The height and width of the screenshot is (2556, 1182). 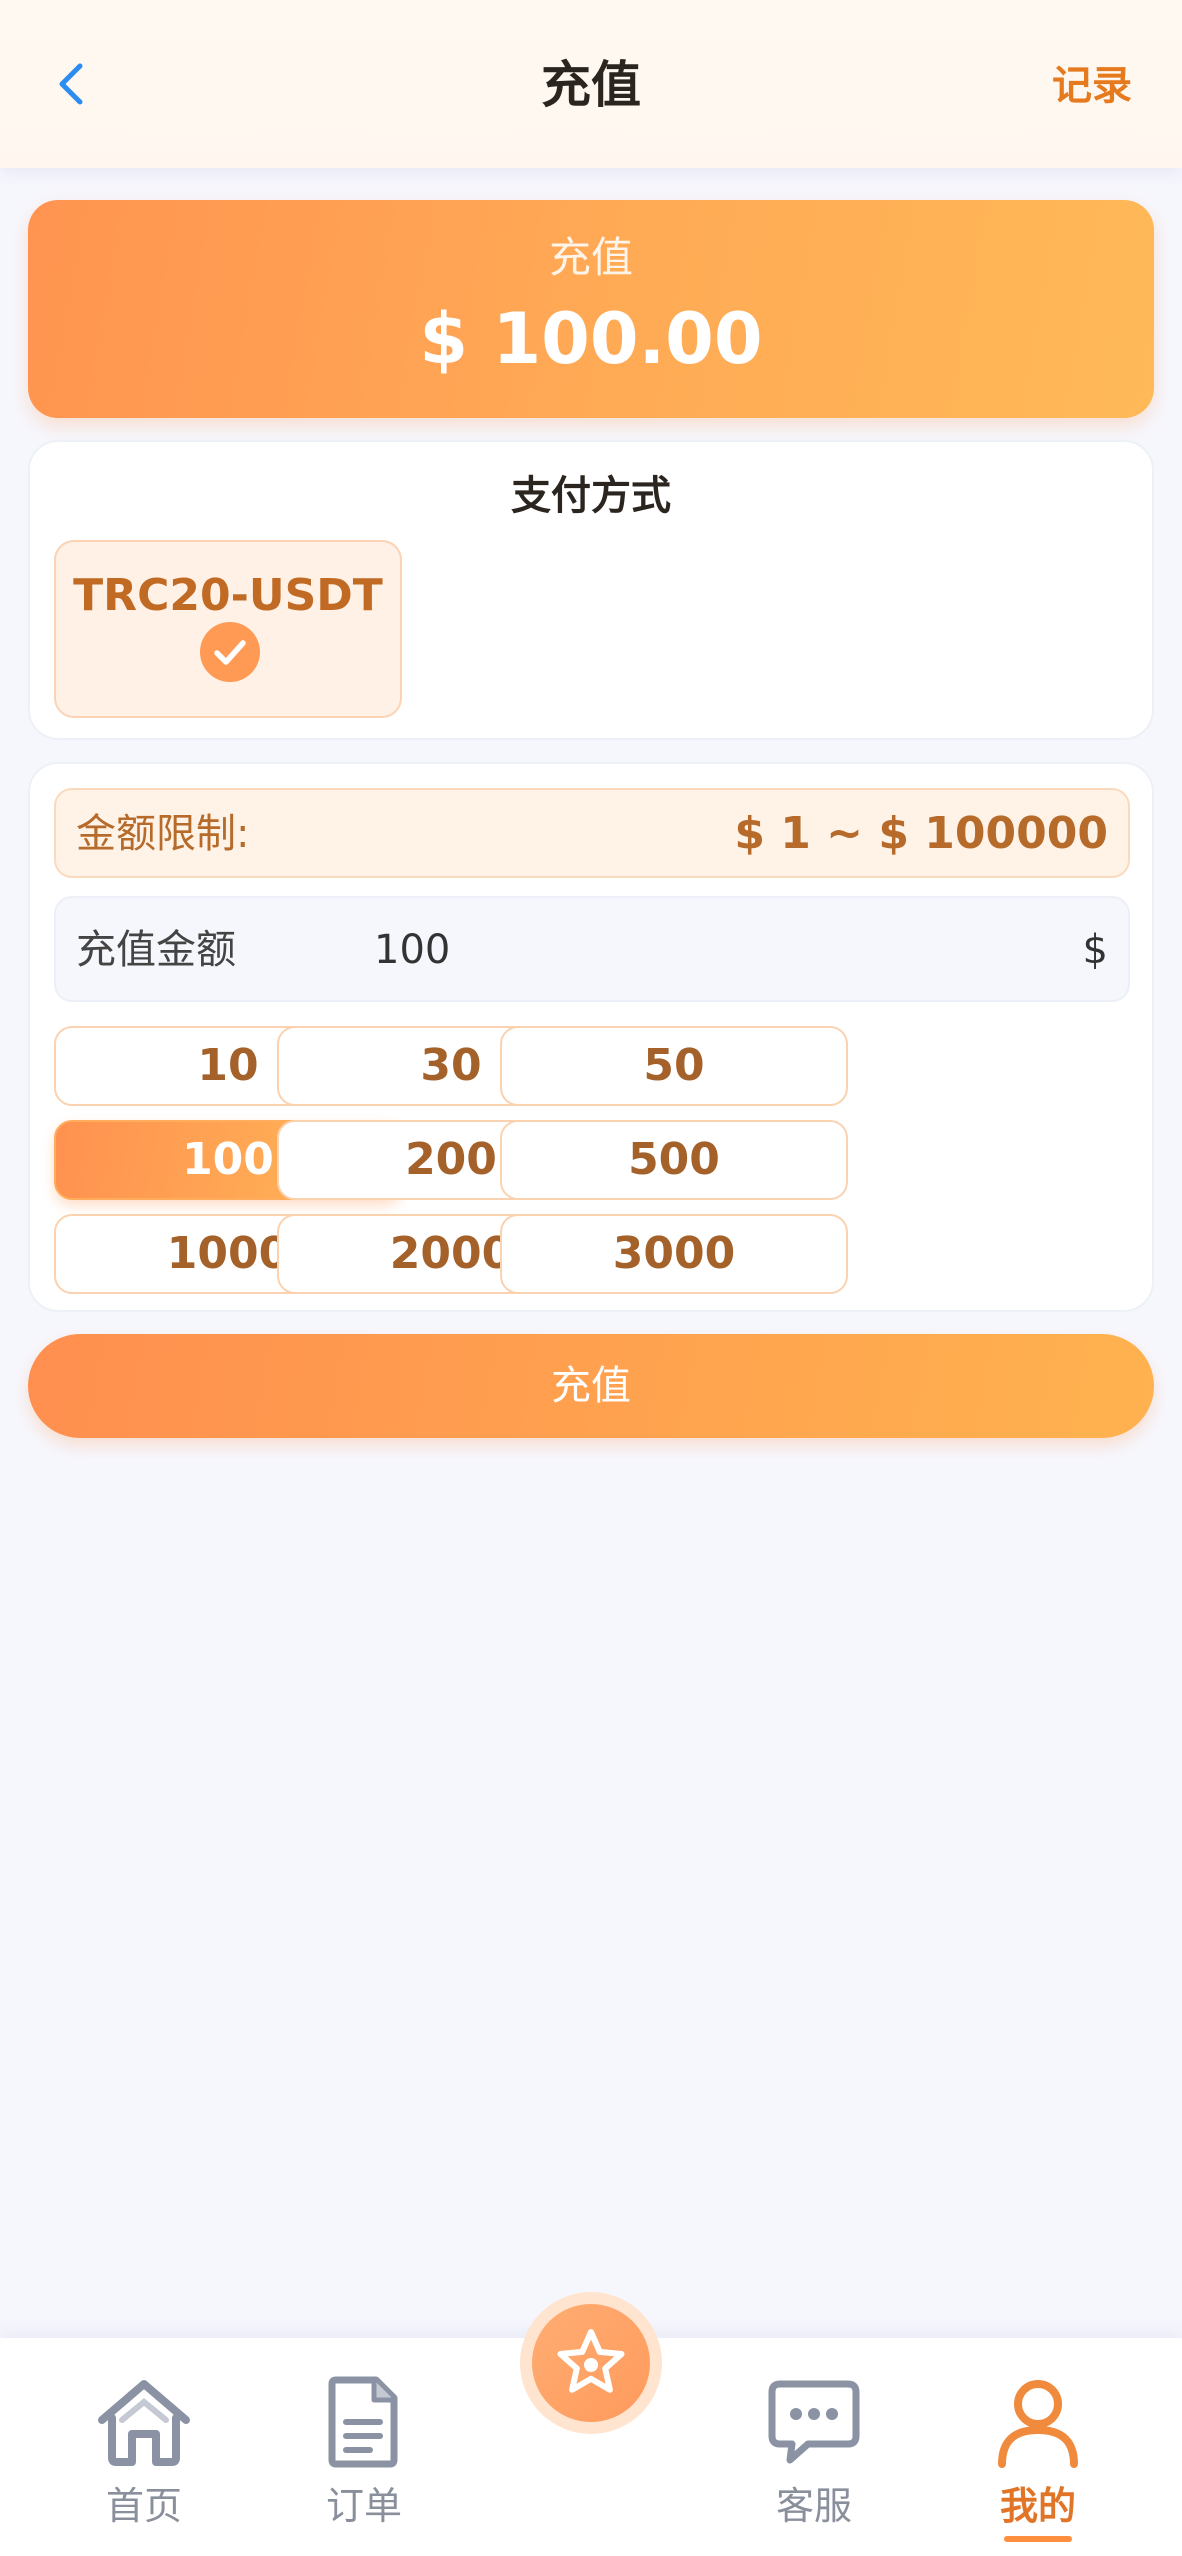 I want to click on page-title: 充值, so click(x=591, y=85).